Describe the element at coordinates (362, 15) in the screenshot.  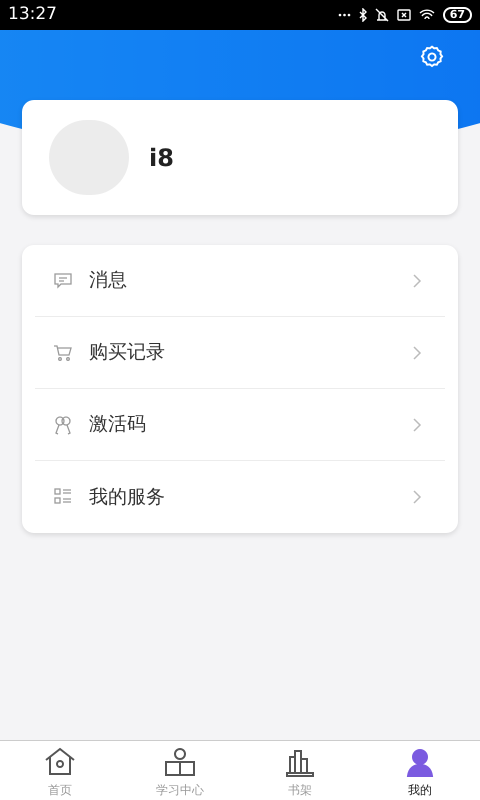
I see `bluetooth-icon` at that location.